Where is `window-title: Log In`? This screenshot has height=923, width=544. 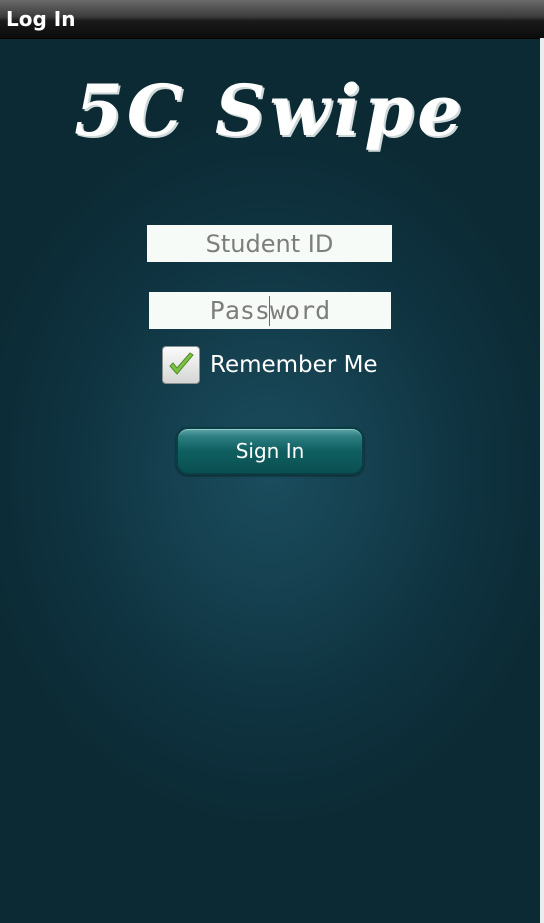 window-title: Log In is located at coordinates (41, 19).